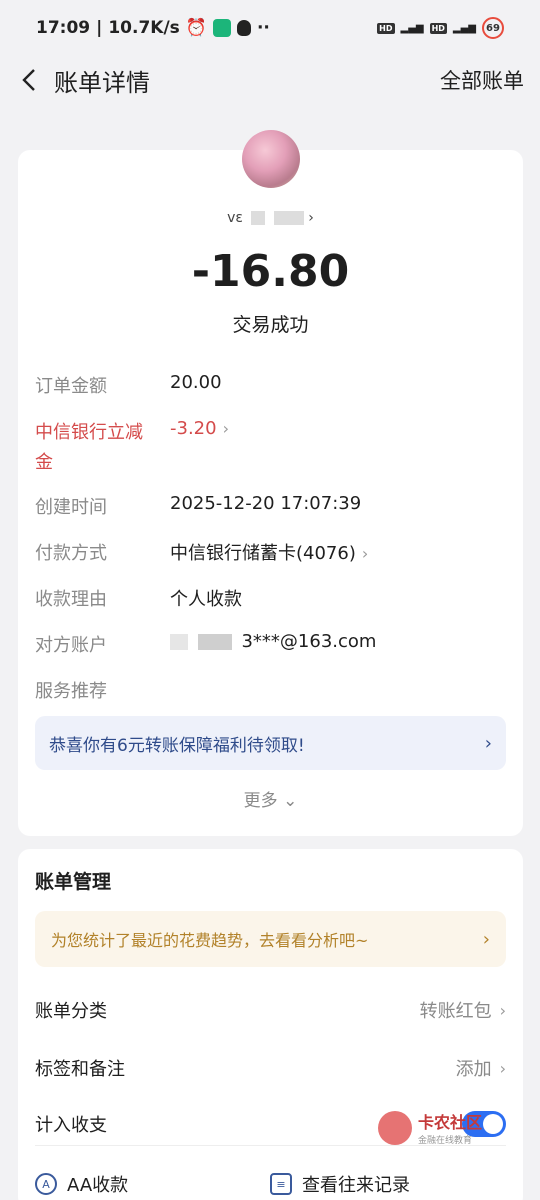  I want to click on chevron-down-icon: ⌄, so click(290, 801).